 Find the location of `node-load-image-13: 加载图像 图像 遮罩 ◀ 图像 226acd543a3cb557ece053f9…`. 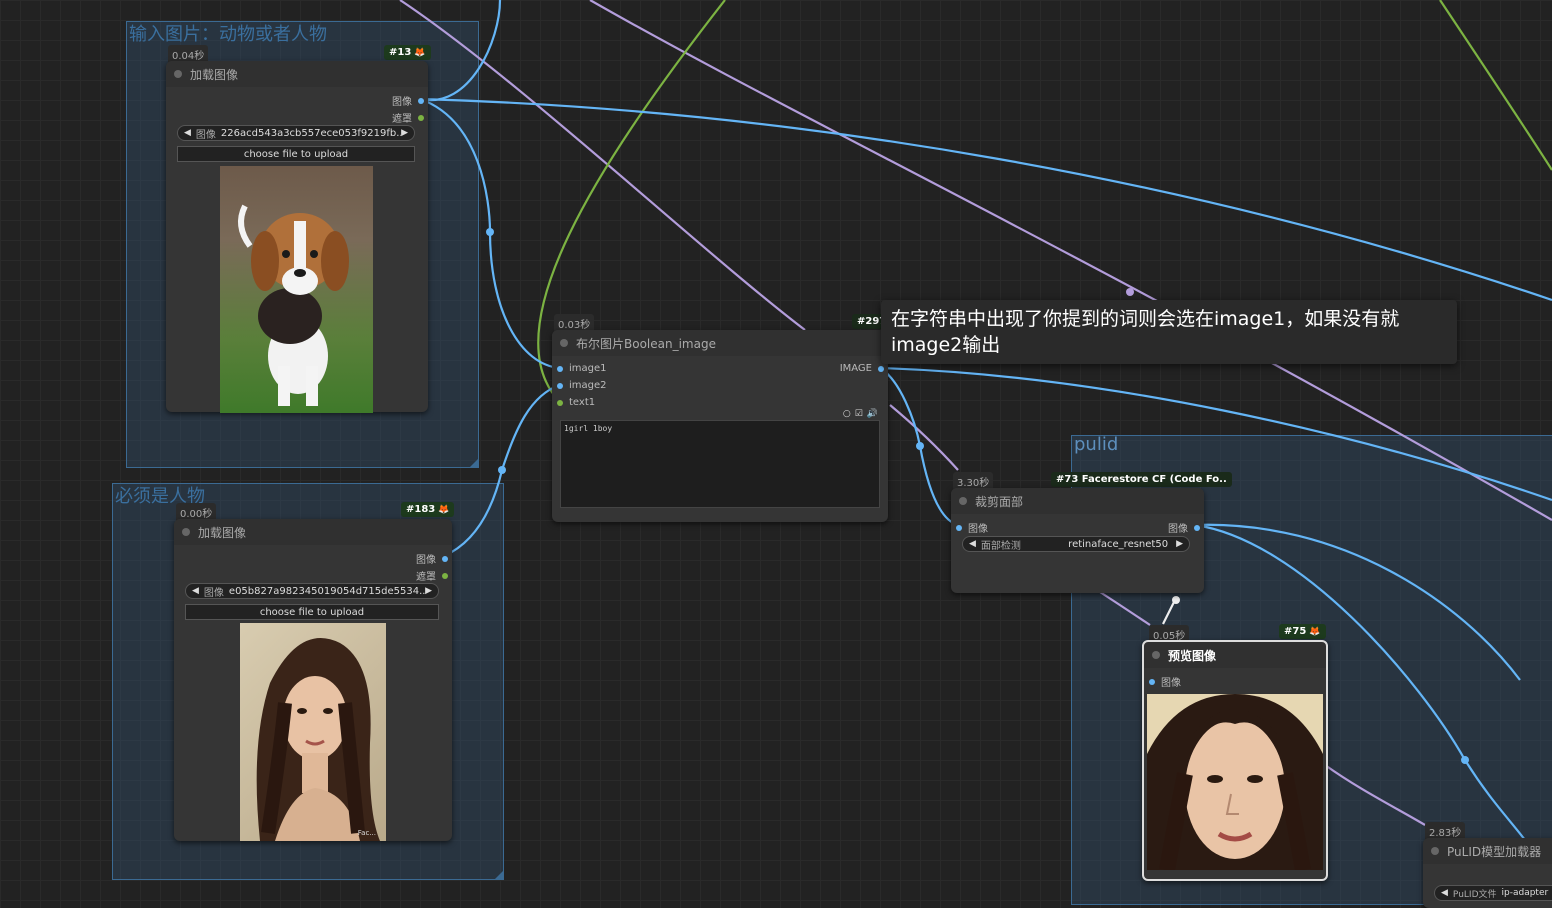

node-load-image-13: 加载图像 图像 遮罩 ◀ 图像 226acd543a3cb557ece053f9… is located at coordinates (297, 237).